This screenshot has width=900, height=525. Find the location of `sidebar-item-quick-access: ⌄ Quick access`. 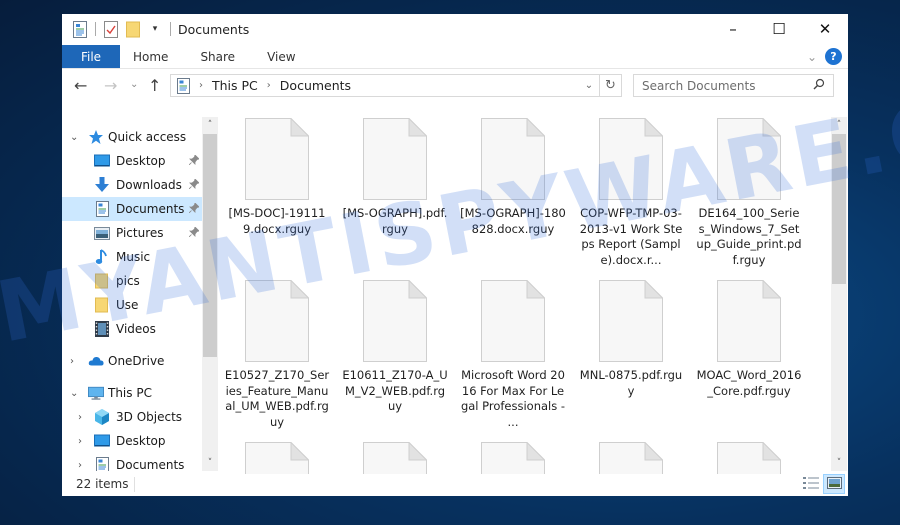

sidebar-item-quick-access: ⌄ Quick access is located at coordinates (132, 137).